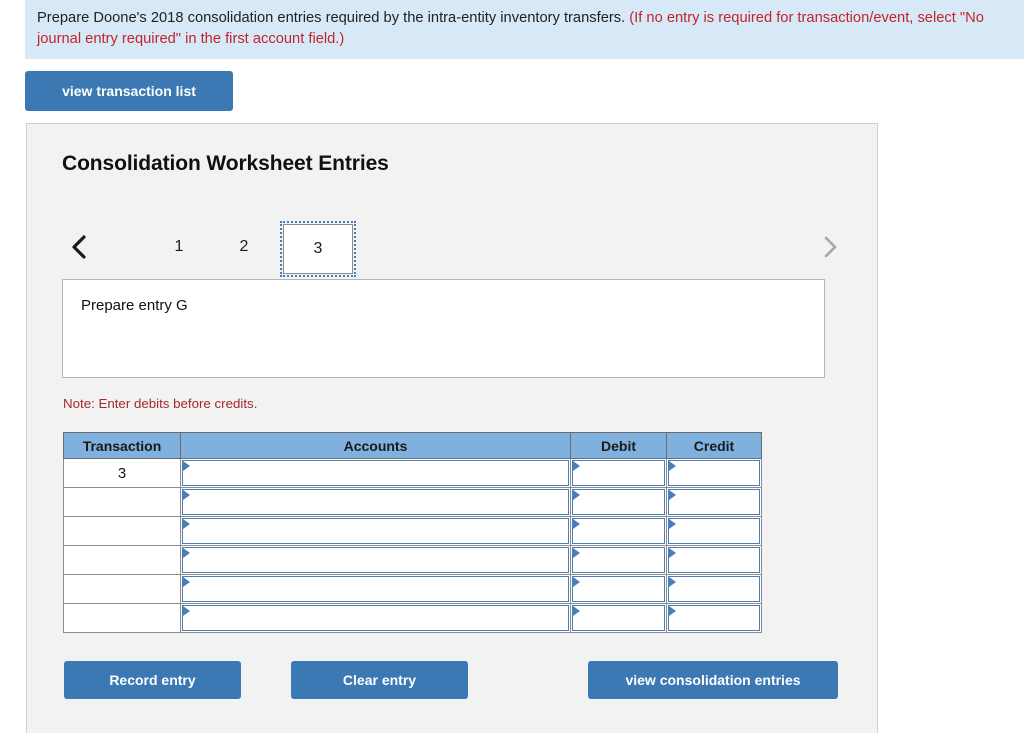 The width and height of the screenshot is (1024, 733). Describe the element at coordinates (134, 305) in the screenshot. I see `entry-prompt-text: Prepare entry G` at that location.